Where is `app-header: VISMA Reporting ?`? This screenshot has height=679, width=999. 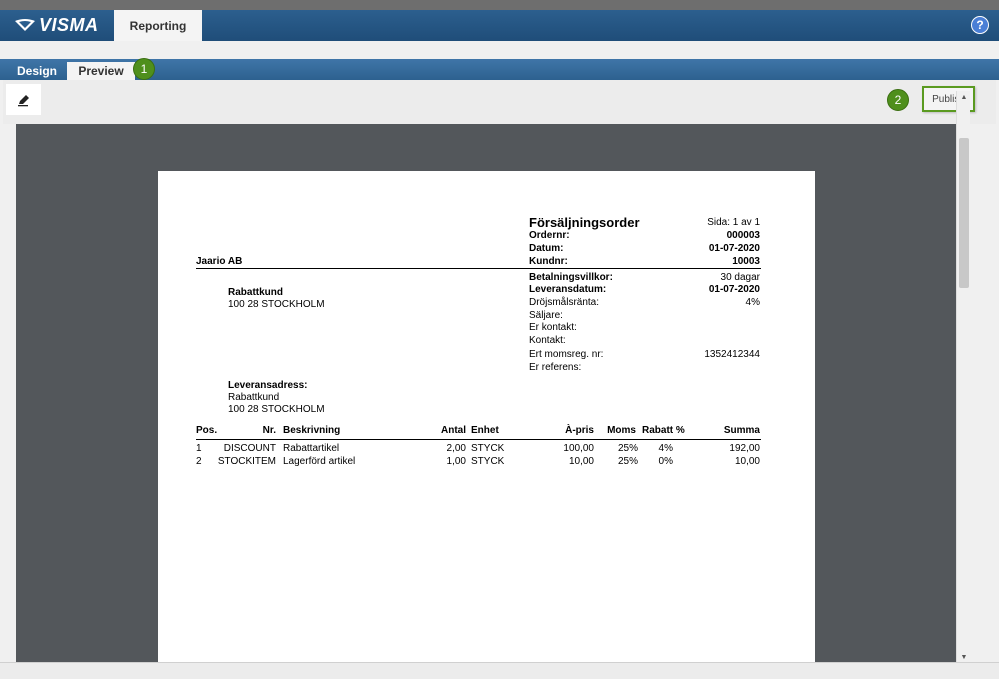
app-header: VISMA Reporting ? is located at coordinates (499, 25).